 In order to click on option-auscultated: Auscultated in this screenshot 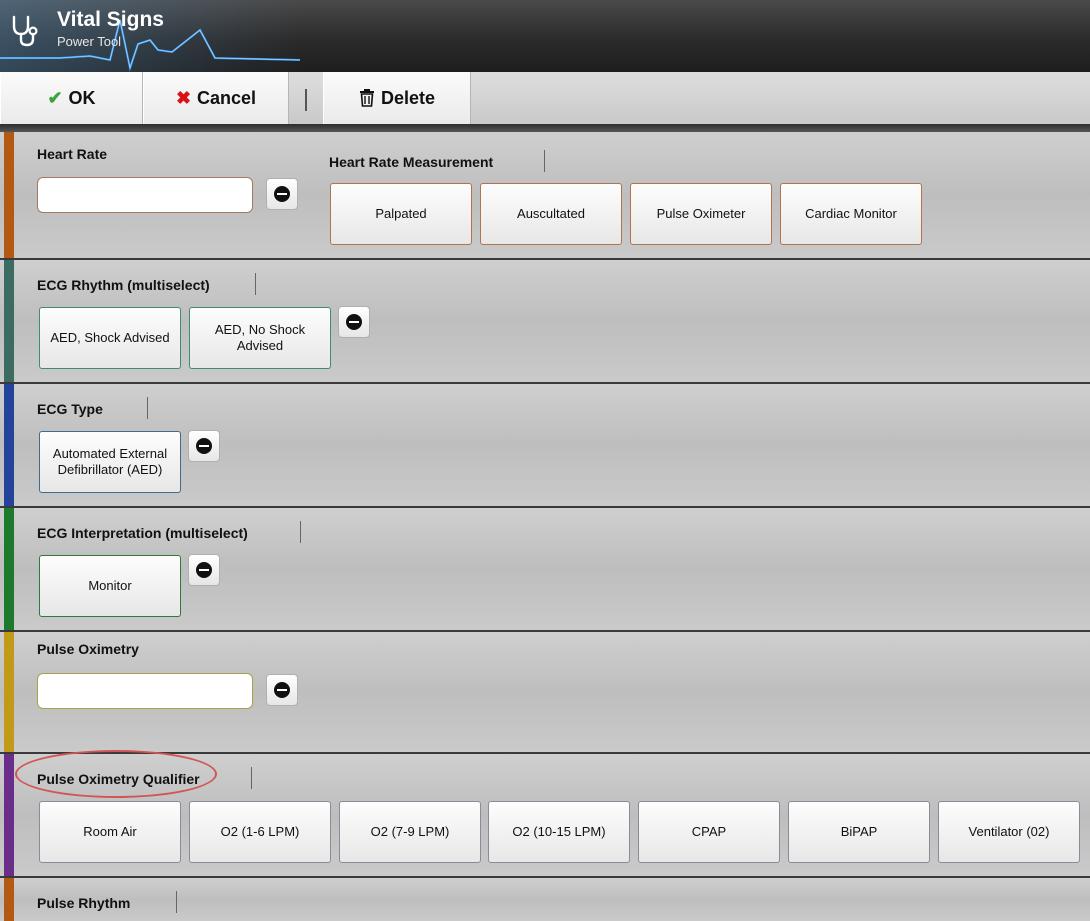, I will do `click(551, 214)`.